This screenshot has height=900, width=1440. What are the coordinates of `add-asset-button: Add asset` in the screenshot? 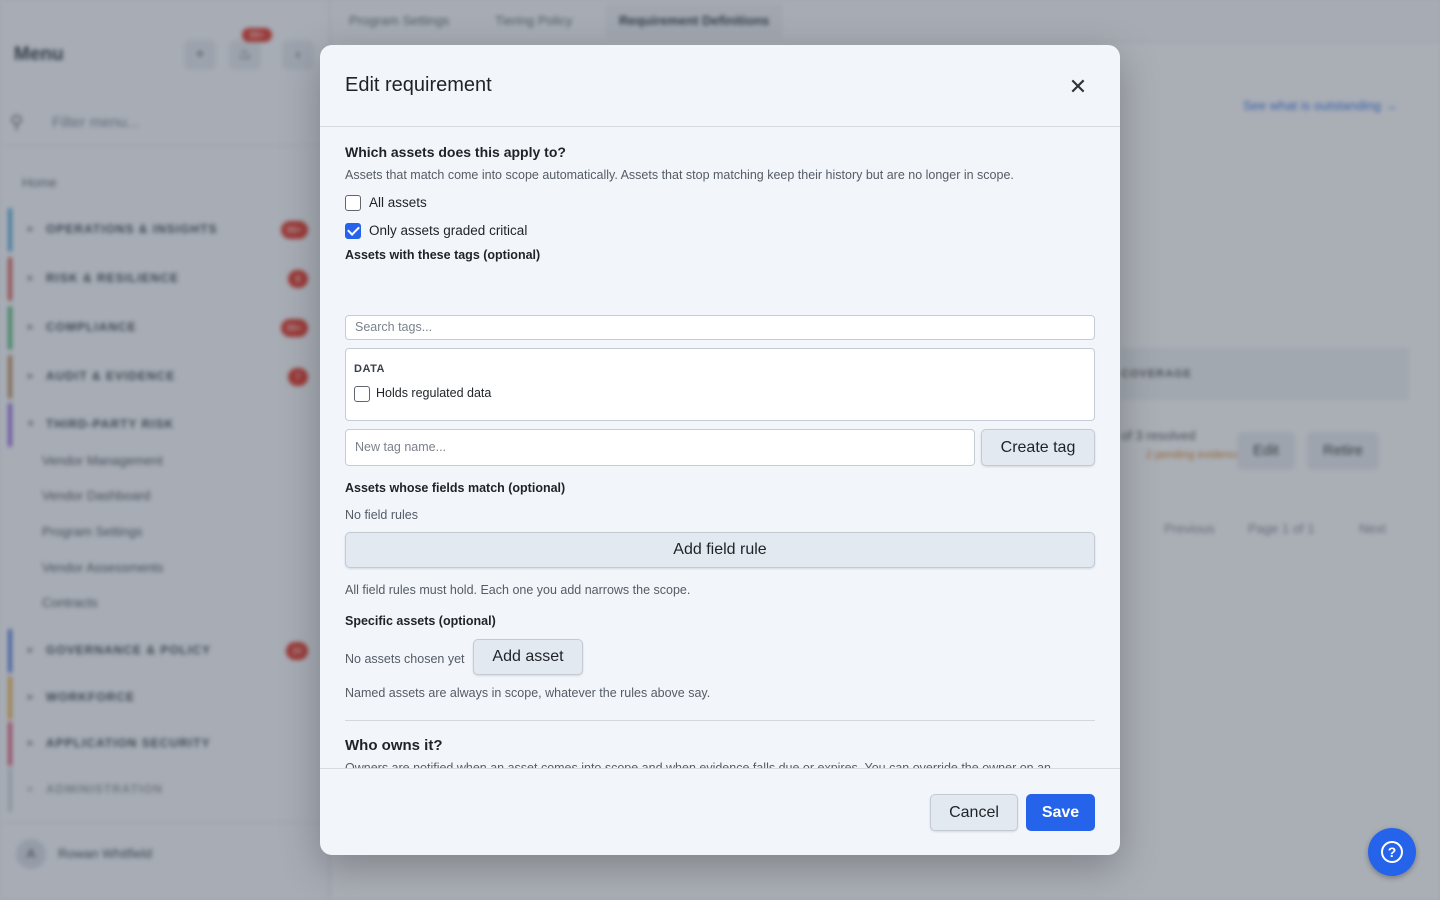 It's located at (528, 657).